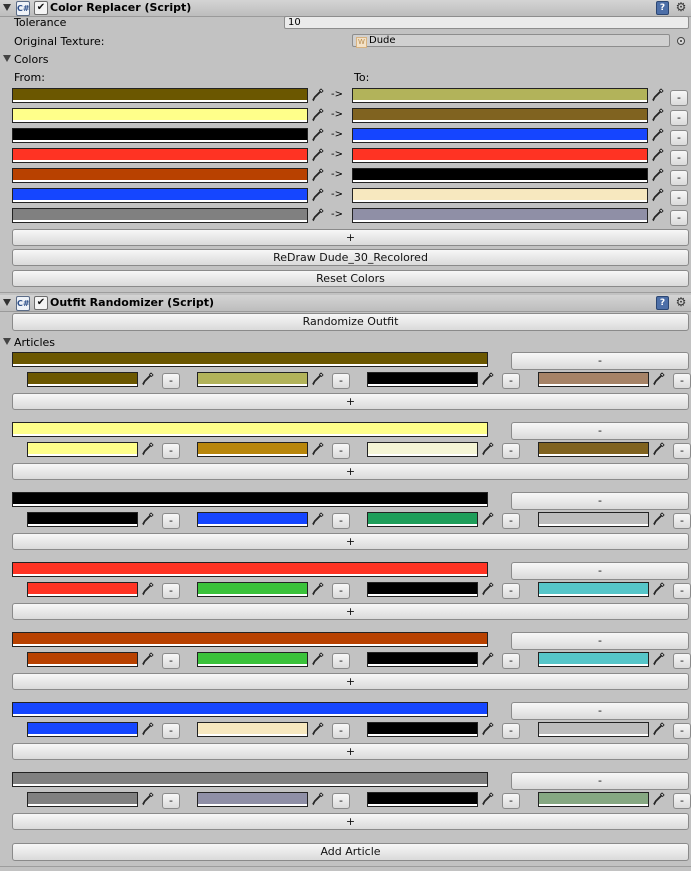 The width and height of the screenshot is (691, 871). I want to click on help-icon: ?, so click(662, 303).